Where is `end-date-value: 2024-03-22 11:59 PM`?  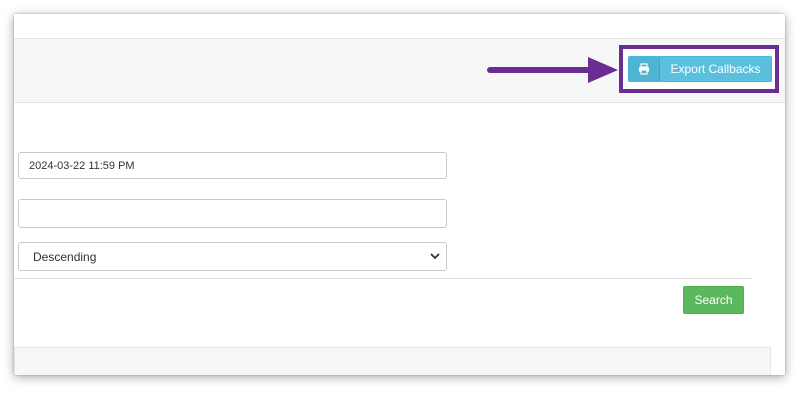 end-date-value: 2024-03-22 11:59 PM is located at coordinates (82, 165).